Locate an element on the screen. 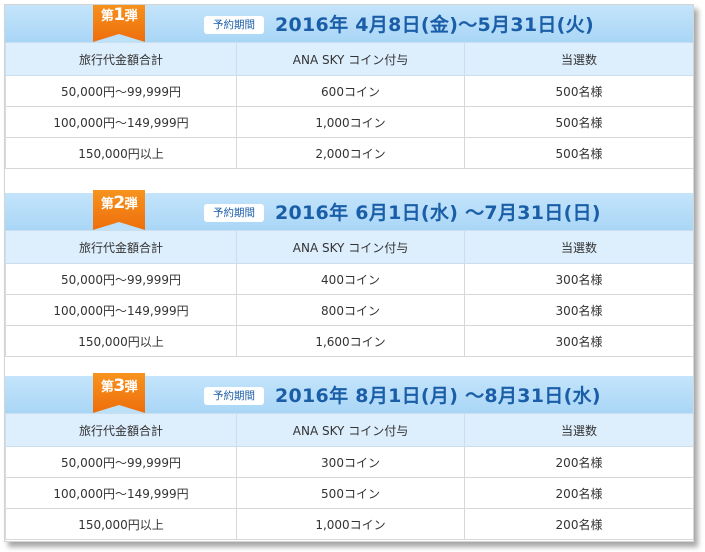 This screenshot has height=552, width=705. round-ribbon: 第2弾 is located at coordinates (119, 210).